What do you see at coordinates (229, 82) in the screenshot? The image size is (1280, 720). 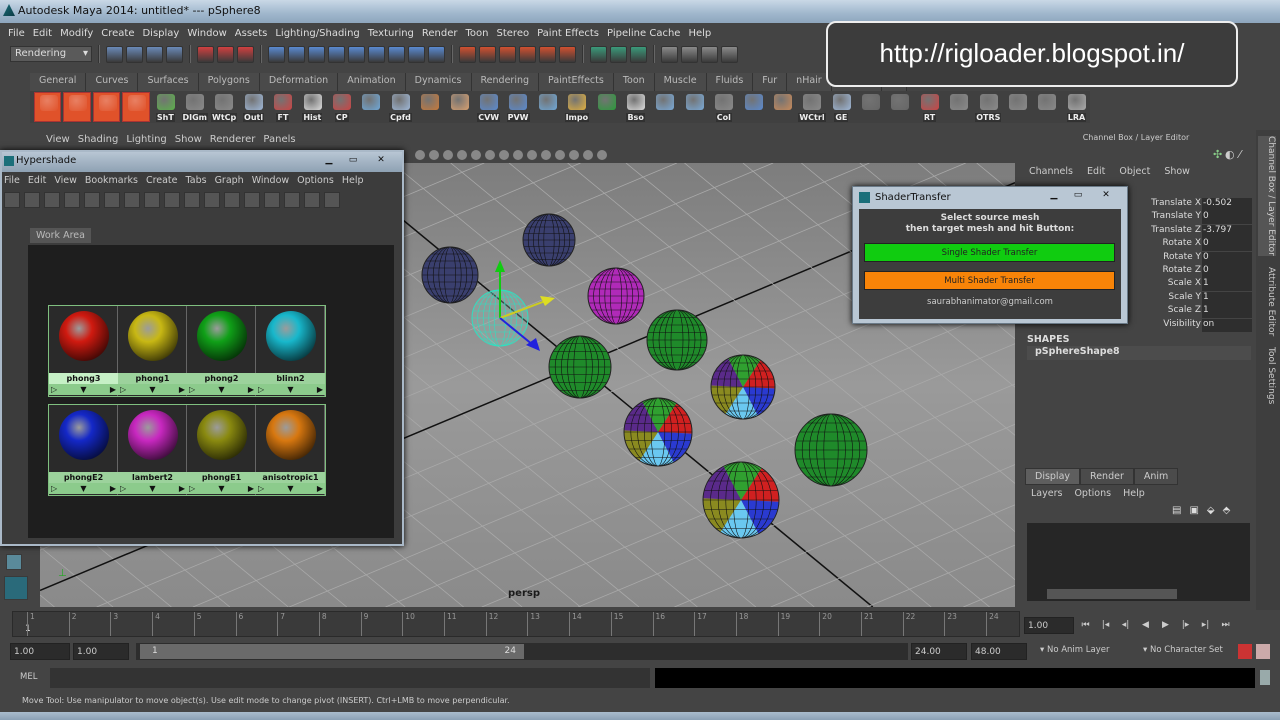 I see `shelf-tab-polygons: Polygons` at bounding box center [229, 82].